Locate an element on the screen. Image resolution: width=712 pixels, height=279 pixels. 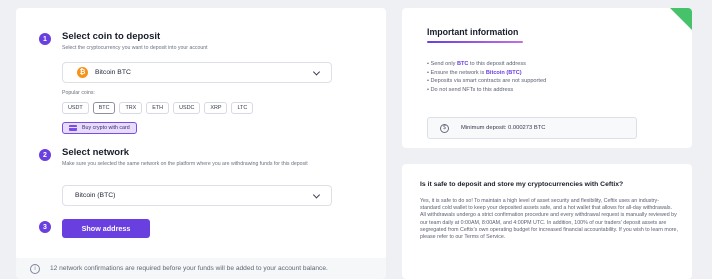
info-bullet-1: Send only BTC to this deposit address is located at coordinates (486, 64).